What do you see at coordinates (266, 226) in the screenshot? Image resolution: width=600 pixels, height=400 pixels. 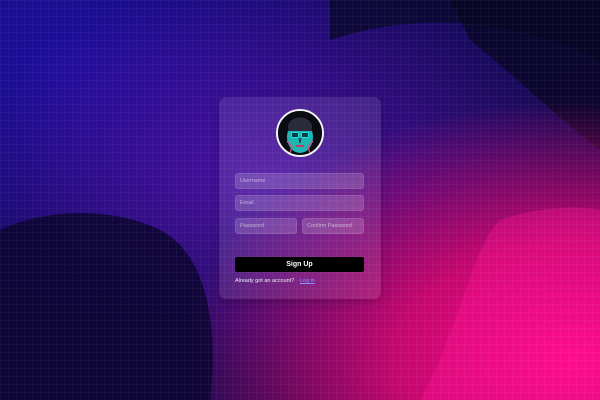 I see `password-field: Password` at bounding box center [266, 226].